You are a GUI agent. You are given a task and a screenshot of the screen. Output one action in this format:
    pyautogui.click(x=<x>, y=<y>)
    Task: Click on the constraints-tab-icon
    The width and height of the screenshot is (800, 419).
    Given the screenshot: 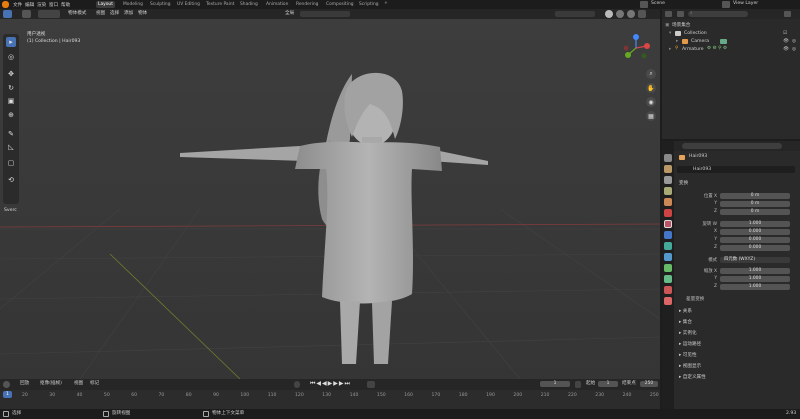 What is the action you would take?
    pyautogui.click(x=668, y=268)
    